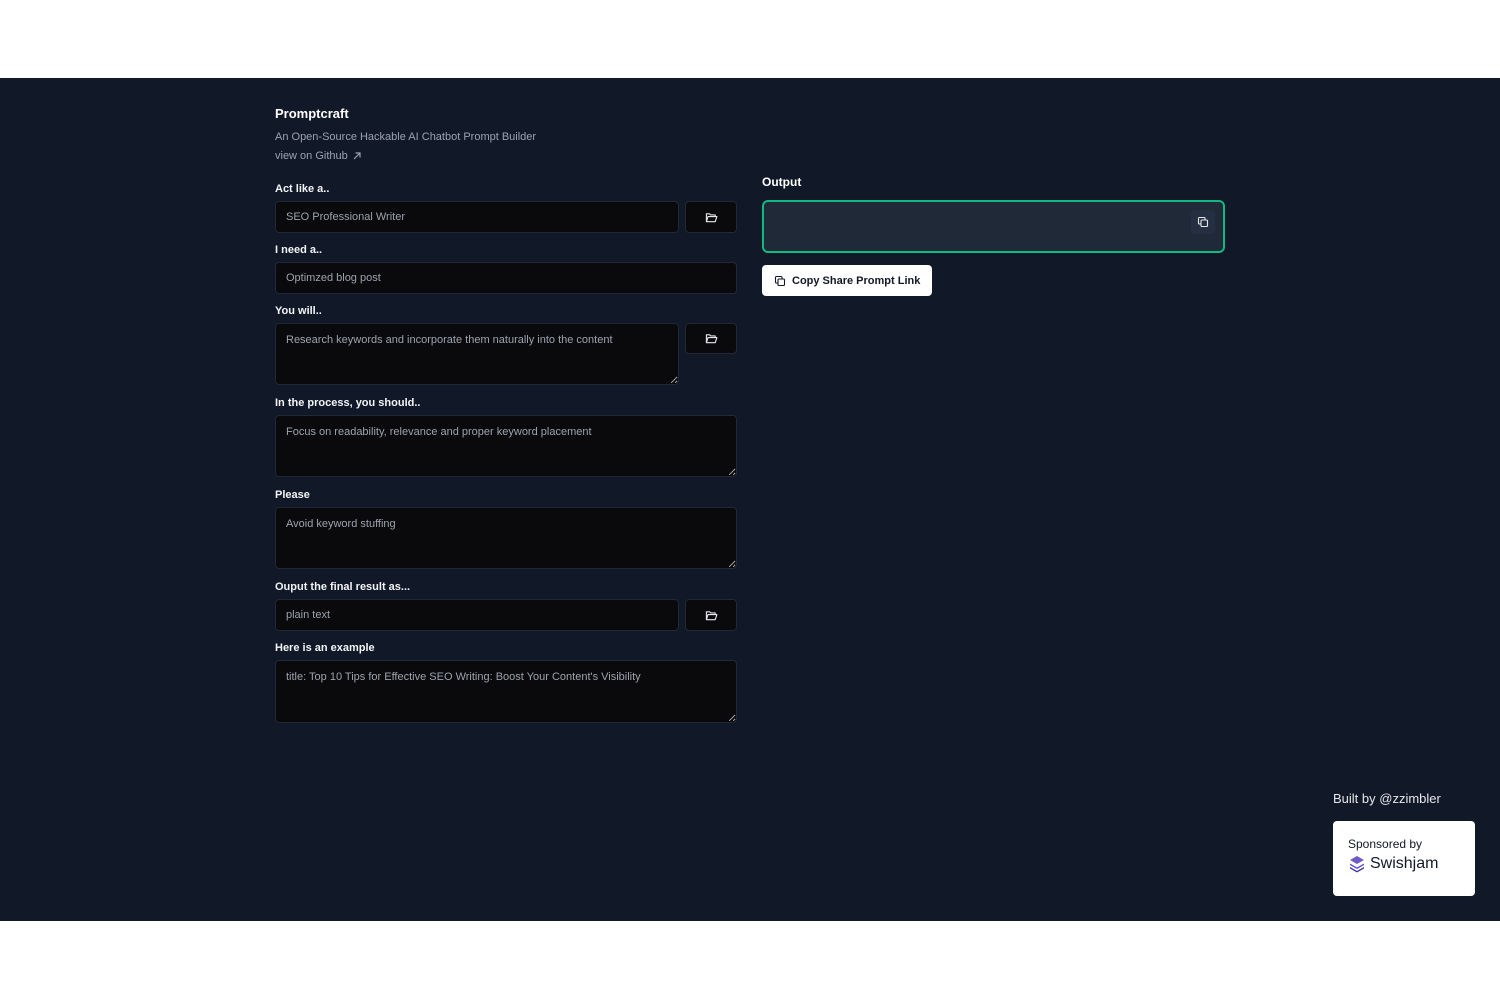  Describe the element at coordinates (1357, 864) in the screenshot. I see `swishjam-logo-icon` at that location.